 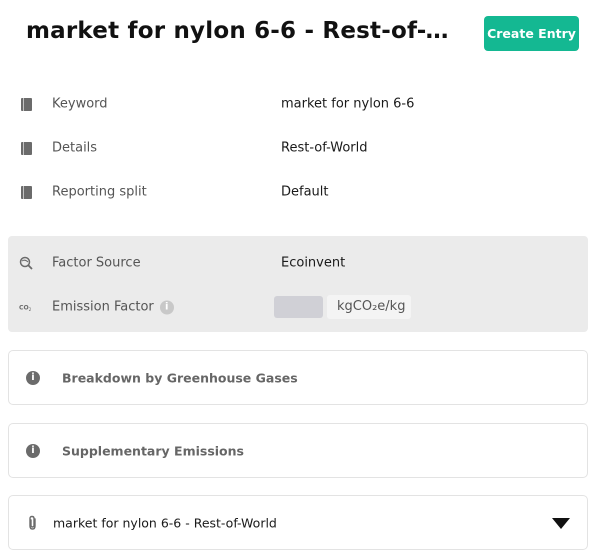 I want to click on emission-factor-value-field, so click(x=298, y=307).